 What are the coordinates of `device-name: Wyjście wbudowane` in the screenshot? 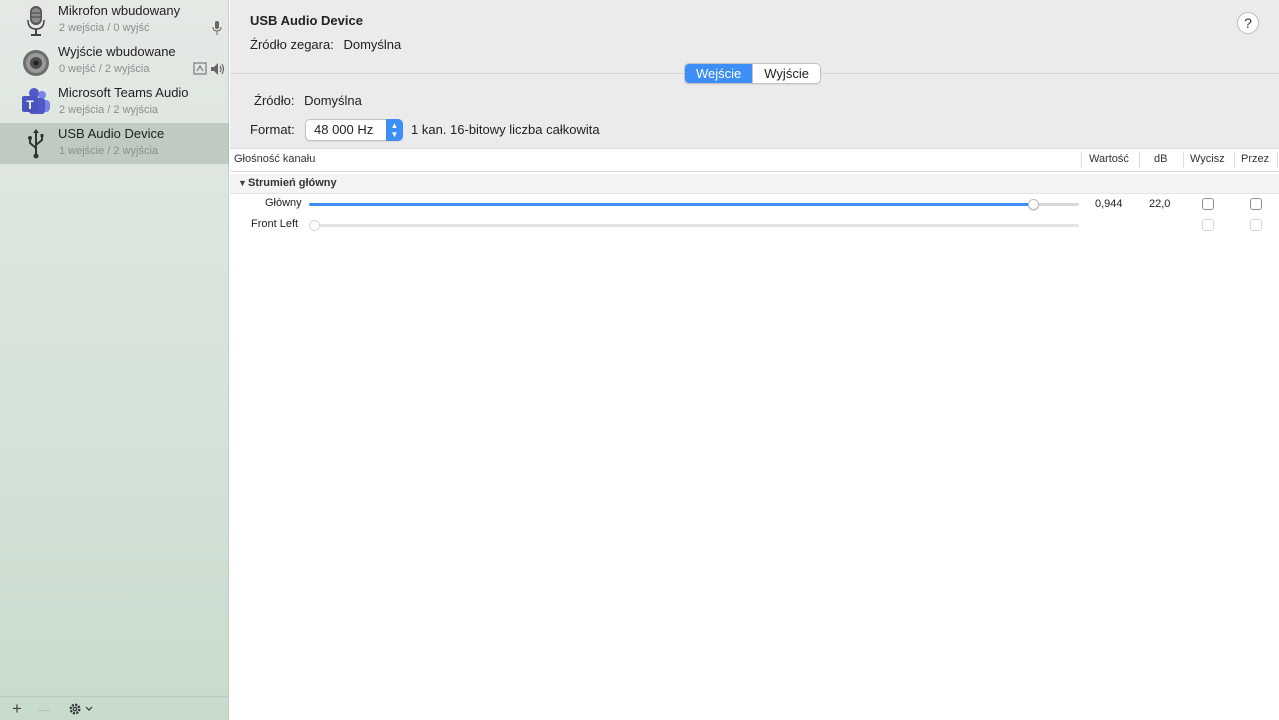 It's located at (117, 51).